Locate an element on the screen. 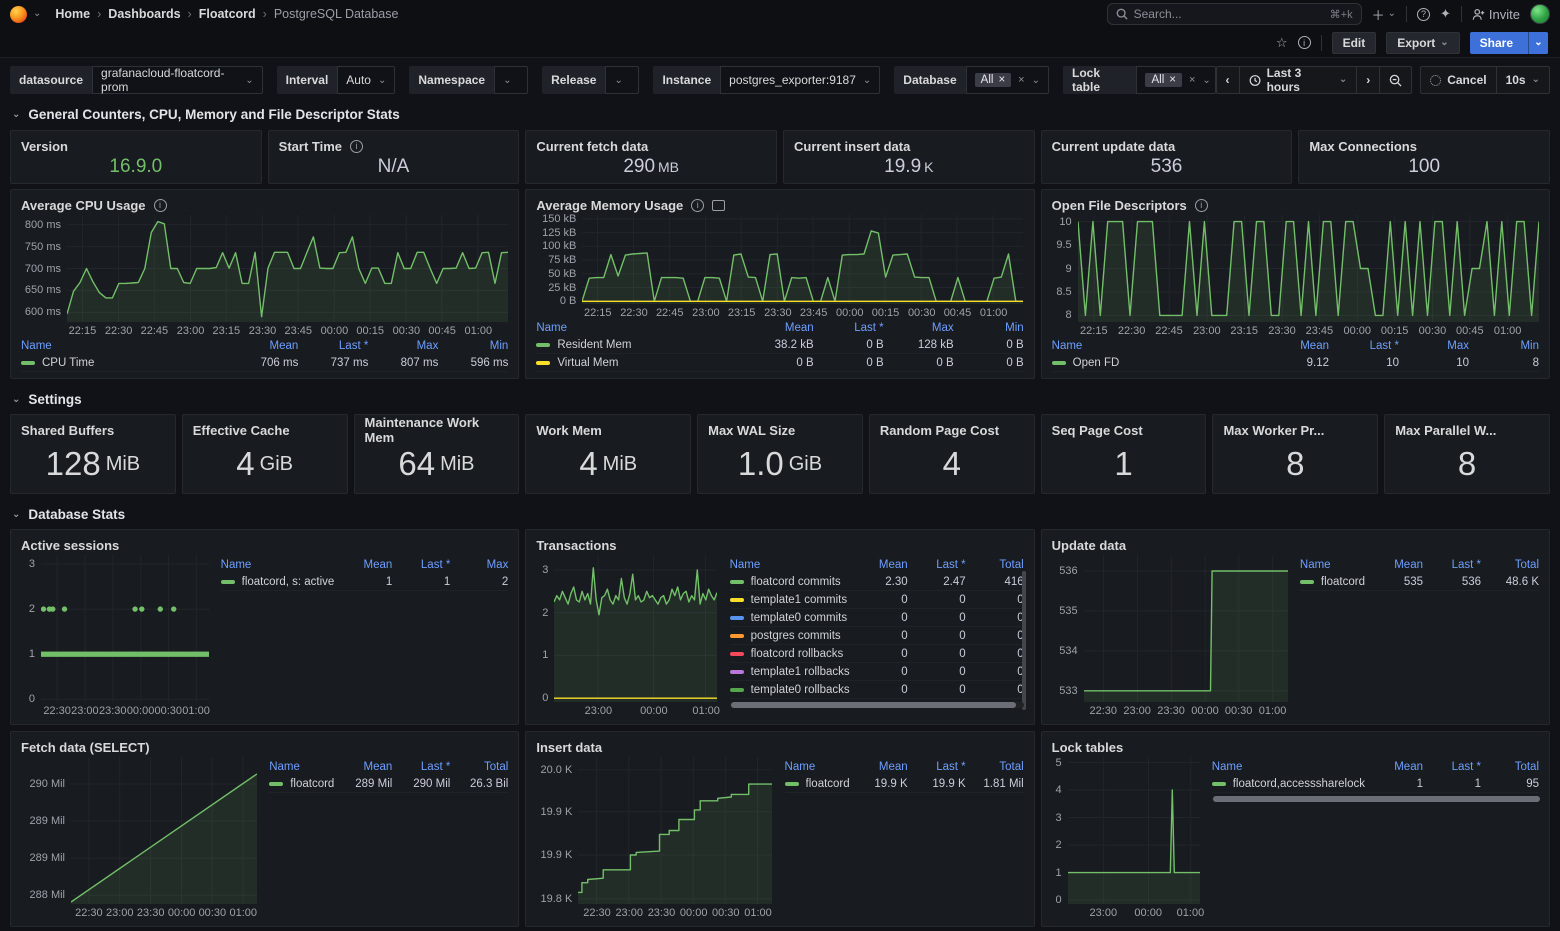 This screenshot has width=1560, height=931. variable-value-picker: grafanacloud-floatcord-prom ⌄ is located at coordinates (177, 80).